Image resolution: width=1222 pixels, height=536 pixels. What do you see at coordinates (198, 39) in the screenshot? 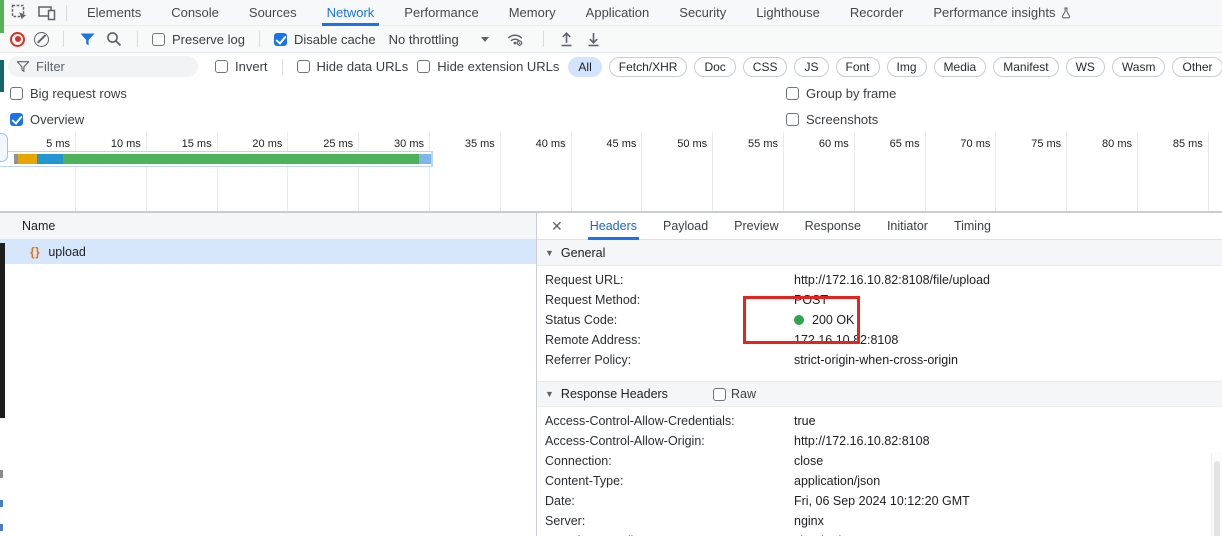
I see `preserve-log-checkbox: Preserve log` at bounding box center [198, 39].